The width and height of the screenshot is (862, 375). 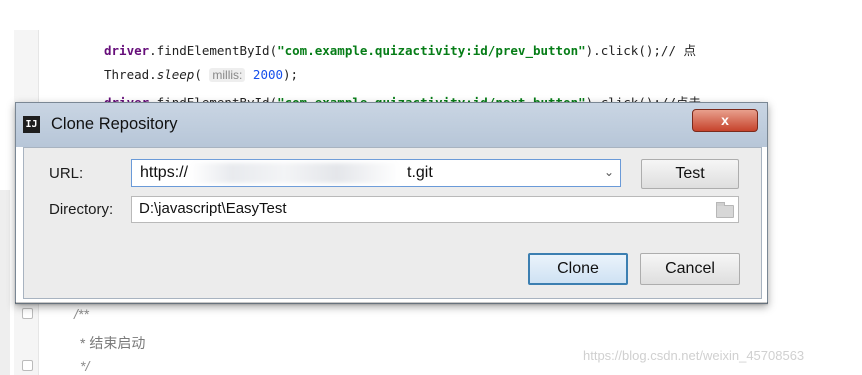 I want to click on code-number: 2000, so click(x=268, y=74).